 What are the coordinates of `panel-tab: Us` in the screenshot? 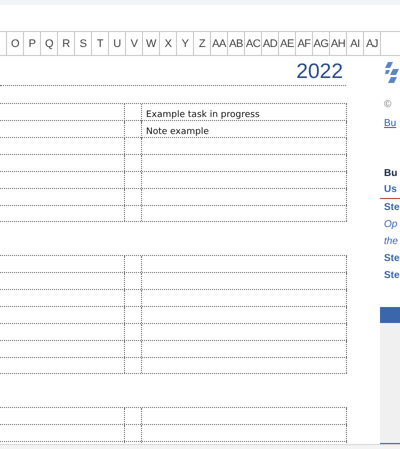 It's located at (390, 190).